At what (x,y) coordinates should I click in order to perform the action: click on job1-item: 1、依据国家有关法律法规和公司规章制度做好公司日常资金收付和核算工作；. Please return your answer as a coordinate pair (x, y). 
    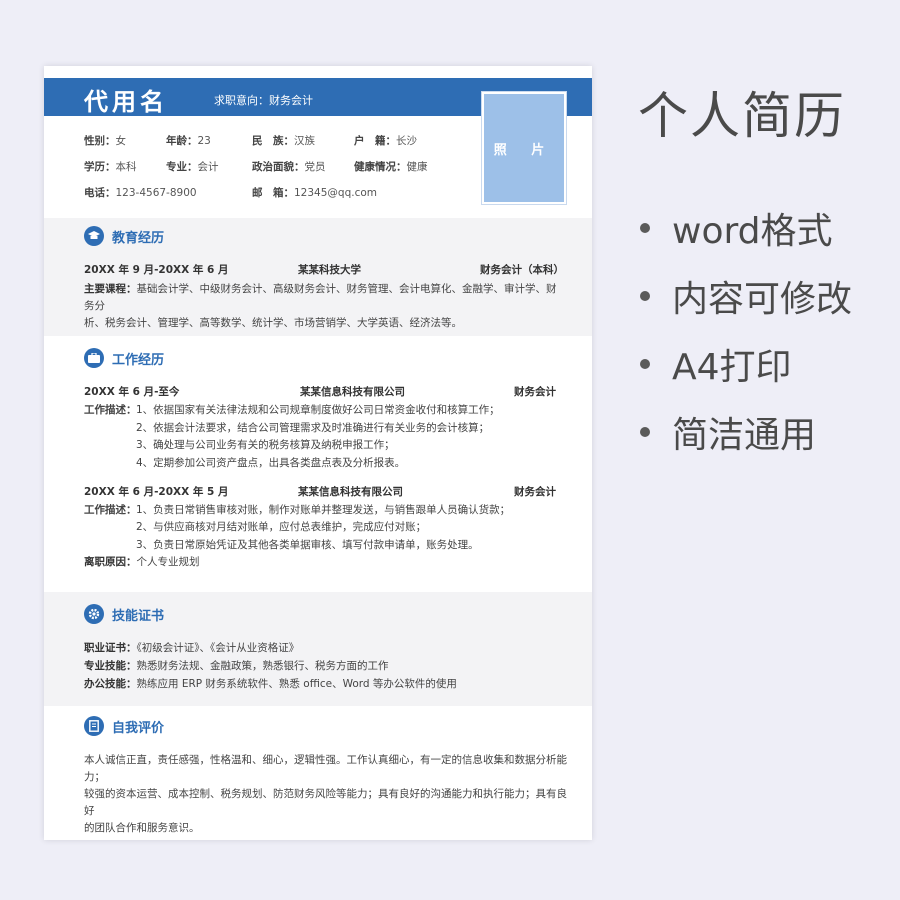
    Looking at the image, I should click on (318, 410).